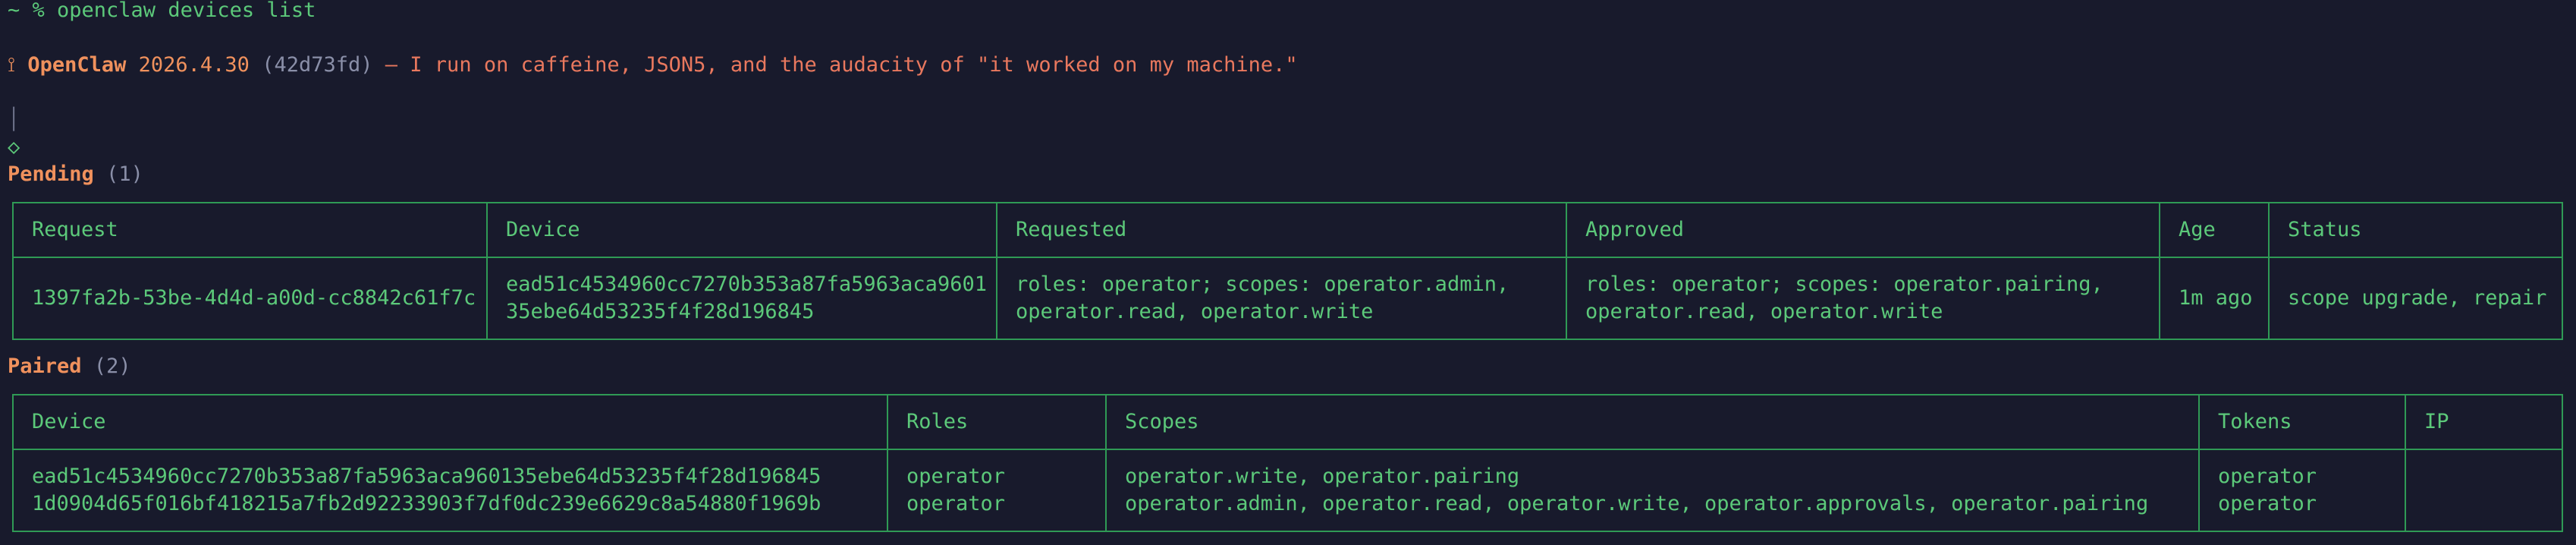  I want to click on commit-hash: (42d73fd), so click(317, 65).